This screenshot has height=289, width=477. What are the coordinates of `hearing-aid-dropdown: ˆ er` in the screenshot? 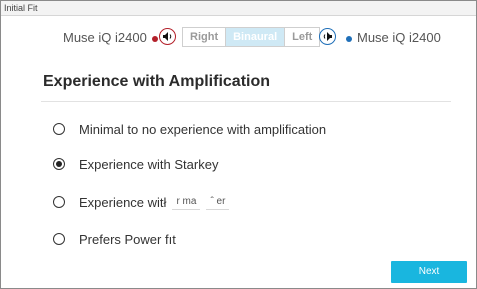 It's located at (218, 202).